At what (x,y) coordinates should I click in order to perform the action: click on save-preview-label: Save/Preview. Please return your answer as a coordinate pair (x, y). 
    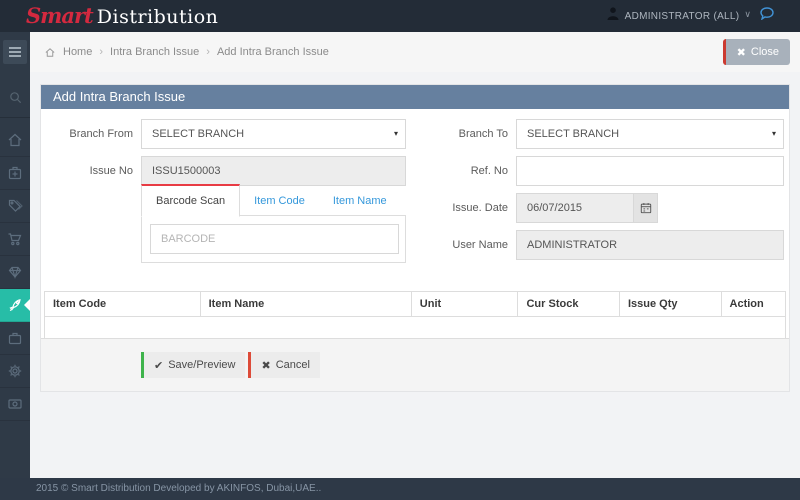
    Looking at the image, I should click on (202, 365).